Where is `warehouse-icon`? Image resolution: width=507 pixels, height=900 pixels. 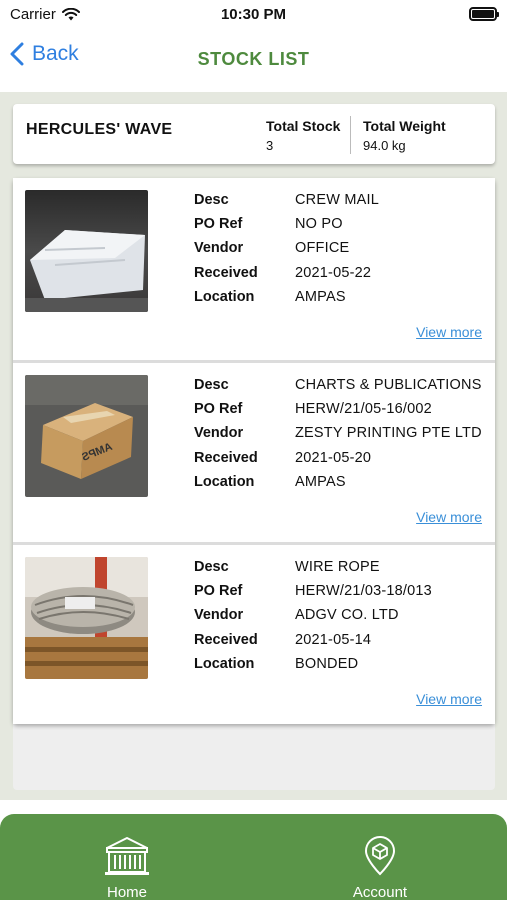
warehouse-icon is located at coordinates (127, 856).